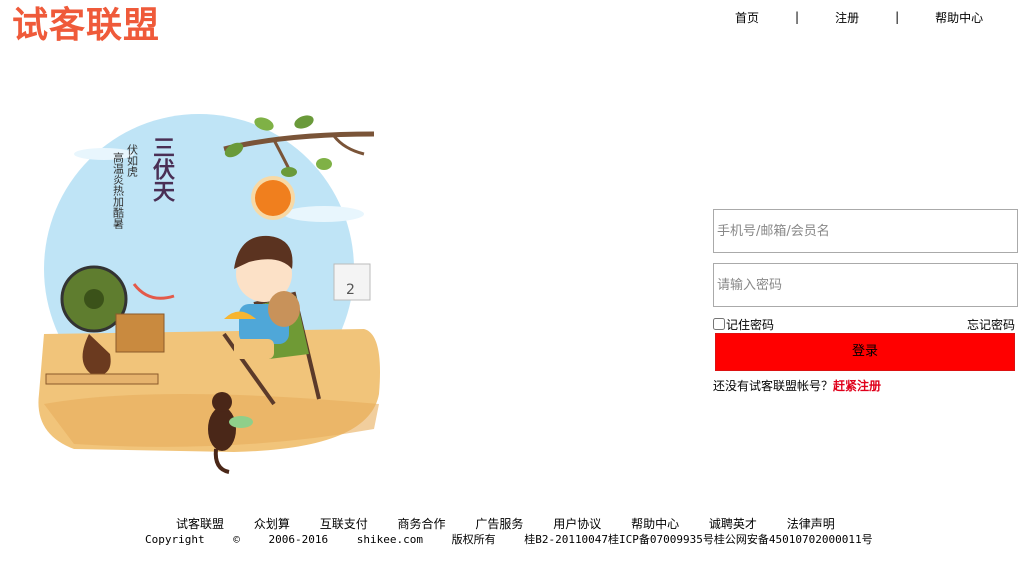  I want to click on login-options-row: 记住密码 忘记密码, so click(865, 324).